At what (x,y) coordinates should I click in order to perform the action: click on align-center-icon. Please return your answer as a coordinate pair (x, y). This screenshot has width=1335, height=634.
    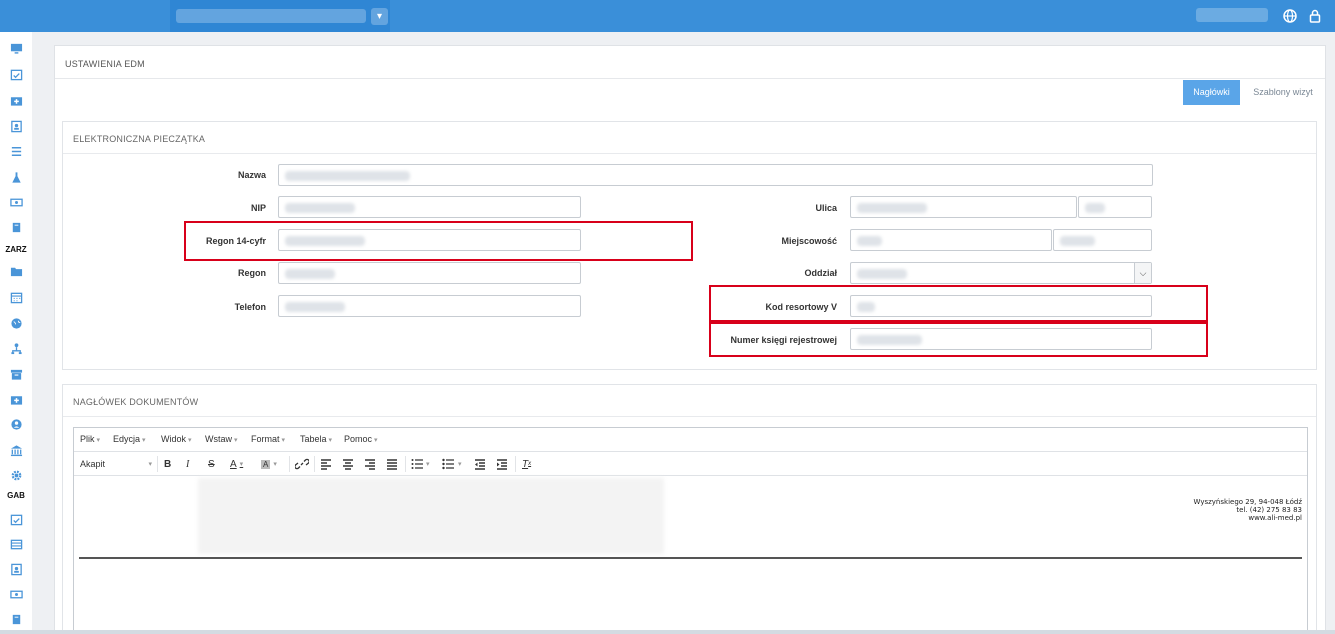
    Looking at the image, I should click on (348, 464).